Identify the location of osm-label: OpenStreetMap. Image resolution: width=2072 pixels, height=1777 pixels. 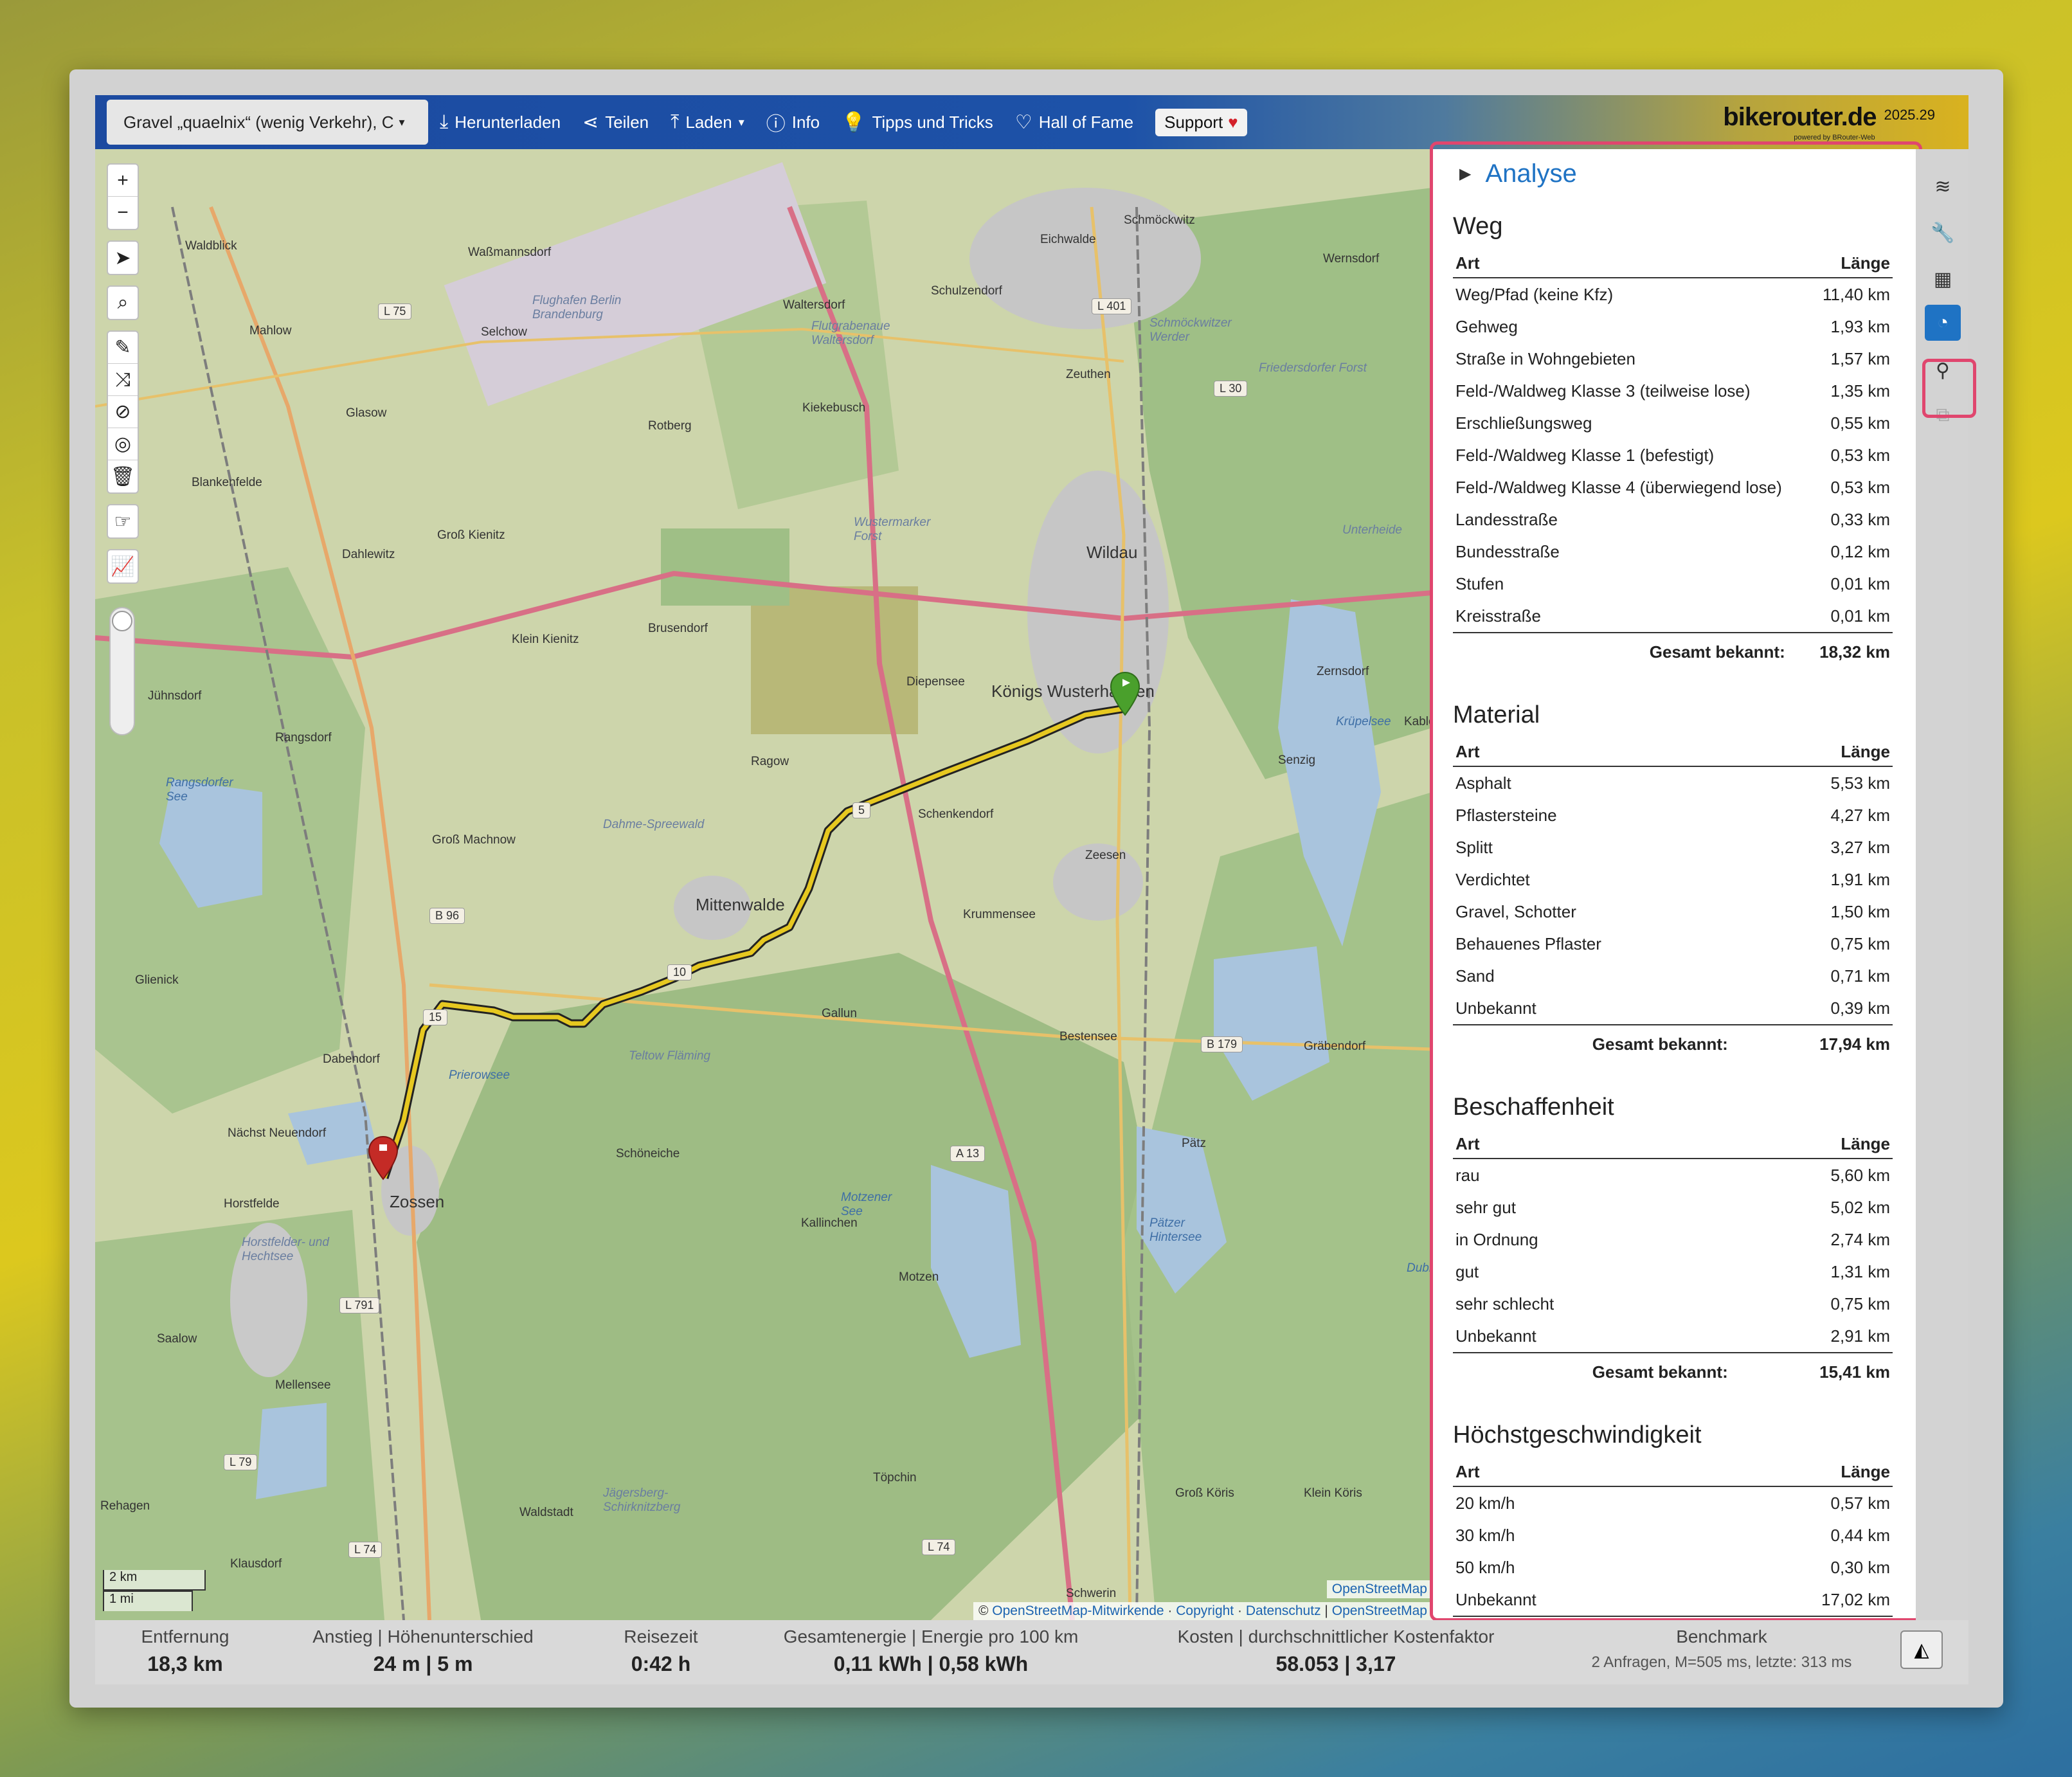
(1379, 1589).